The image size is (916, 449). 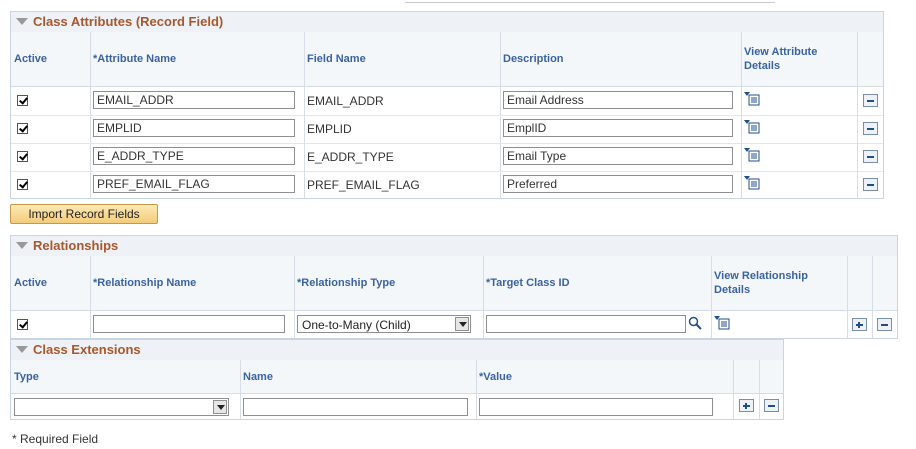 What do you see at coordinates (329, 129) in the screenshot?
I see `field-name: EMPLID` at bounding box center [329, 129].